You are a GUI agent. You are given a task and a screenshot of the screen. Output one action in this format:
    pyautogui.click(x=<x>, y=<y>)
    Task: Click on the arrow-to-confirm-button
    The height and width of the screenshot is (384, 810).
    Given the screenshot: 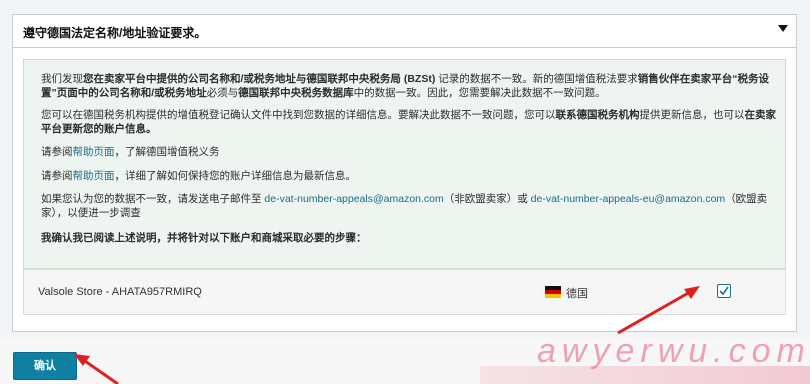 What is the action you would take?
    pyautogui.click(x=96, y=369)
    